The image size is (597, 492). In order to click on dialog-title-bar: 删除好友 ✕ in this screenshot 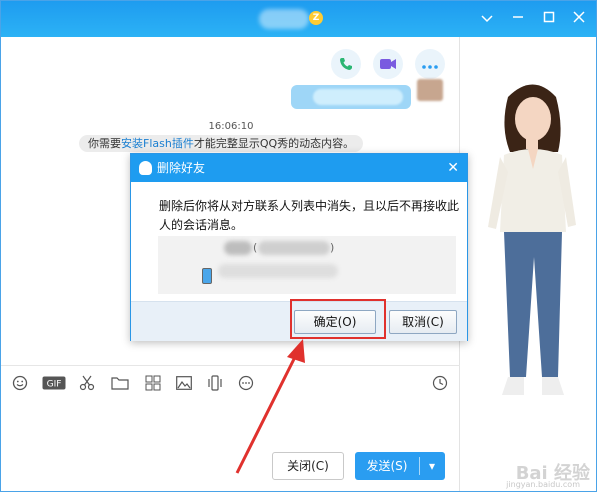, I will do `click(299, 168)`.